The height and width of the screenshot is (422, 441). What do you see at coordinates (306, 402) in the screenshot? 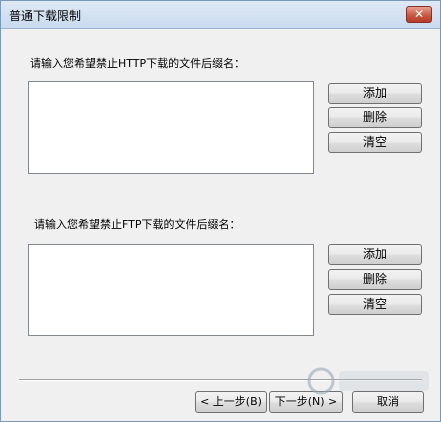
I see `next-button: 下一步(N) >` at bounding box center [306, 402].